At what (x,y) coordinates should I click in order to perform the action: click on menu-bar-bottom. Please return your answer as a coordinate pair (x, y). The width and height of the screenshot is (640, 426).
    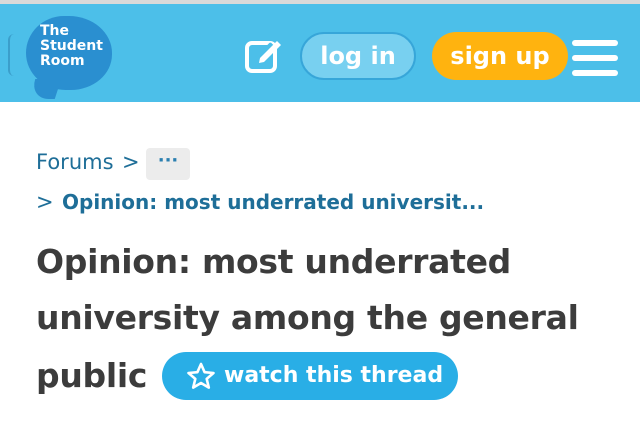
    Looking at the image, I should click on (595, 73).